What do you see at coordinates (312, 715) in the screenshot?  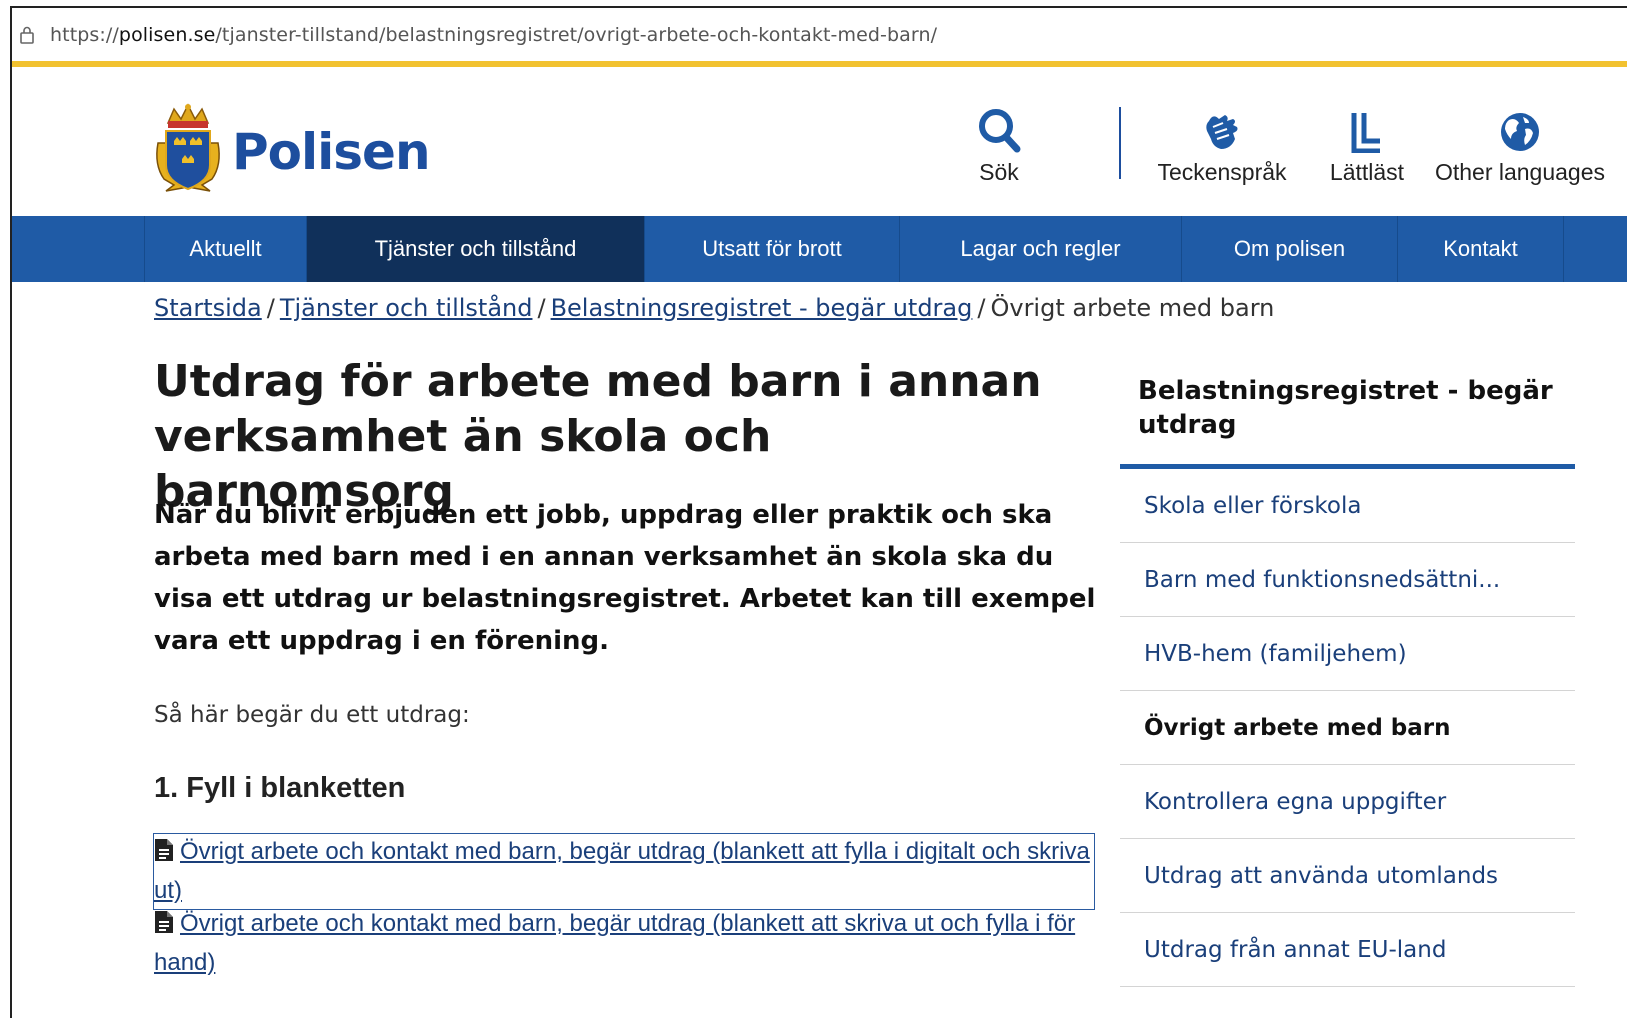 I see `howto-text: Så här begär du ett utdrag:` at bounding box center [312, 715].